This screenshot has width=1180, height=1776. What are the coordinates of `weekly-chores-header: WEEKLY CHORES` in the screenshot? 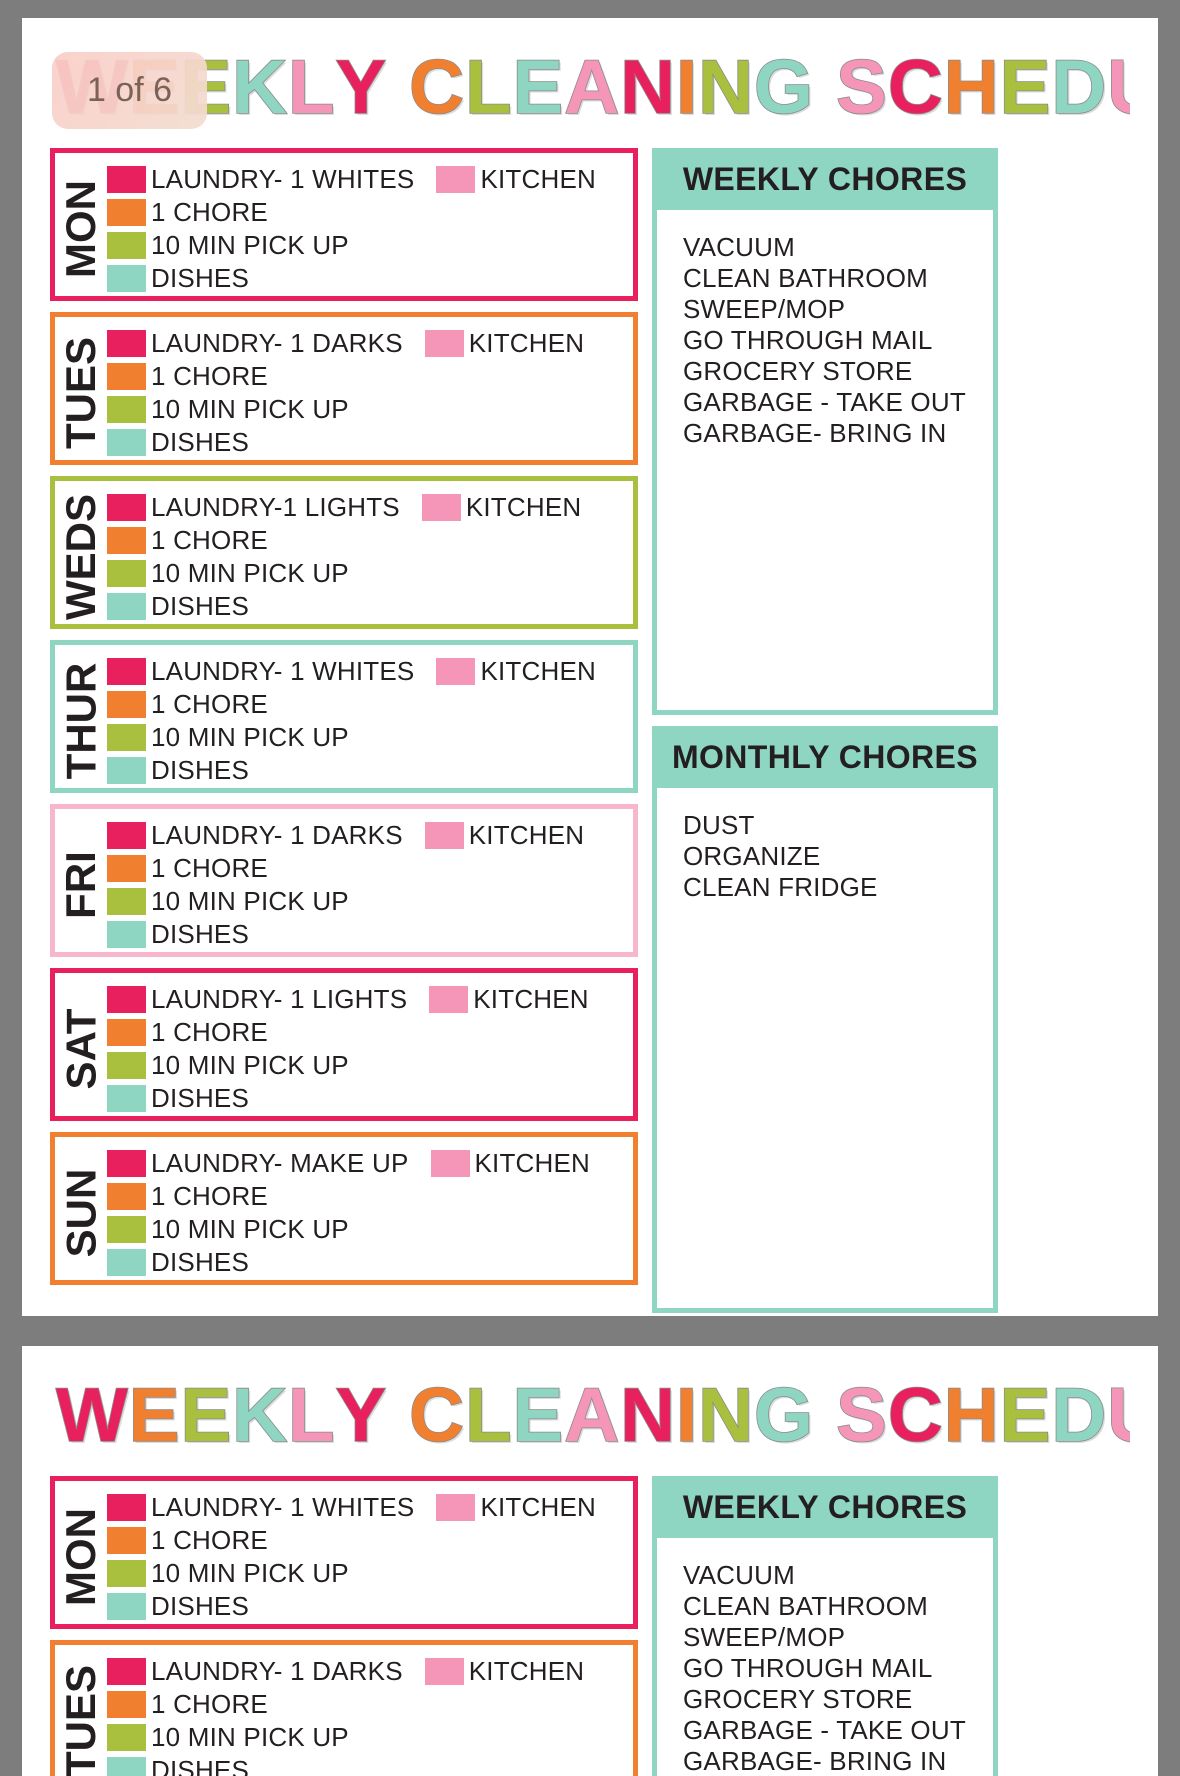 It's located at (825, 179).